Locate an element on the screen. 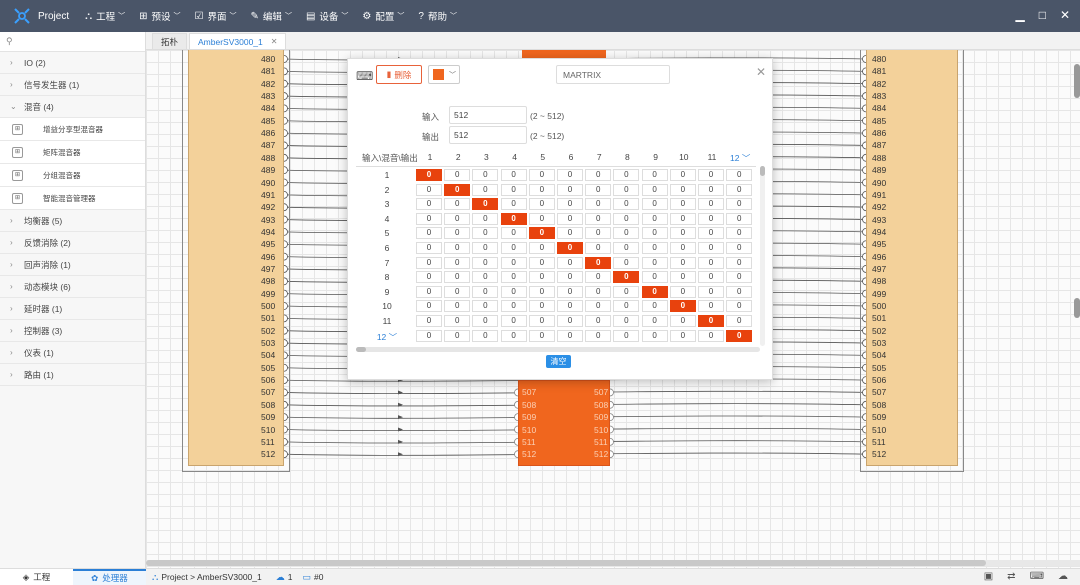  sidebar-group: › 动态模块 (6) is located at coordinates (72, 287).